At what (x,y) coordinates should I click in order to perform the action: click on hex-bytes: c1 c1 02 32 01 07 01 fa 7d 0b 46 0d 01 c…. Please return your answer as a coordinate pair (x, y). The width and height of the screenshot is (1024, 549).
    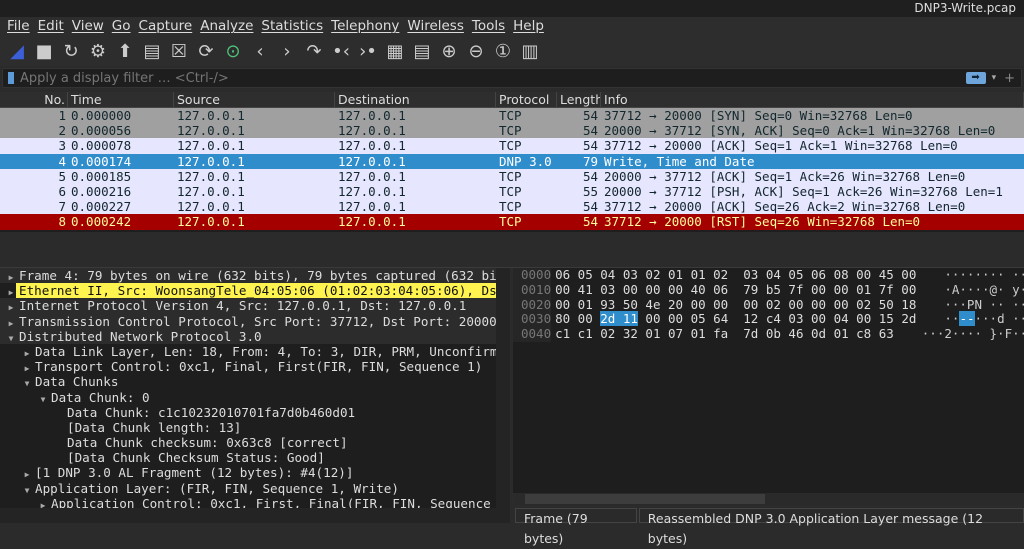
    Looking at the image, I should click on (722, 334).